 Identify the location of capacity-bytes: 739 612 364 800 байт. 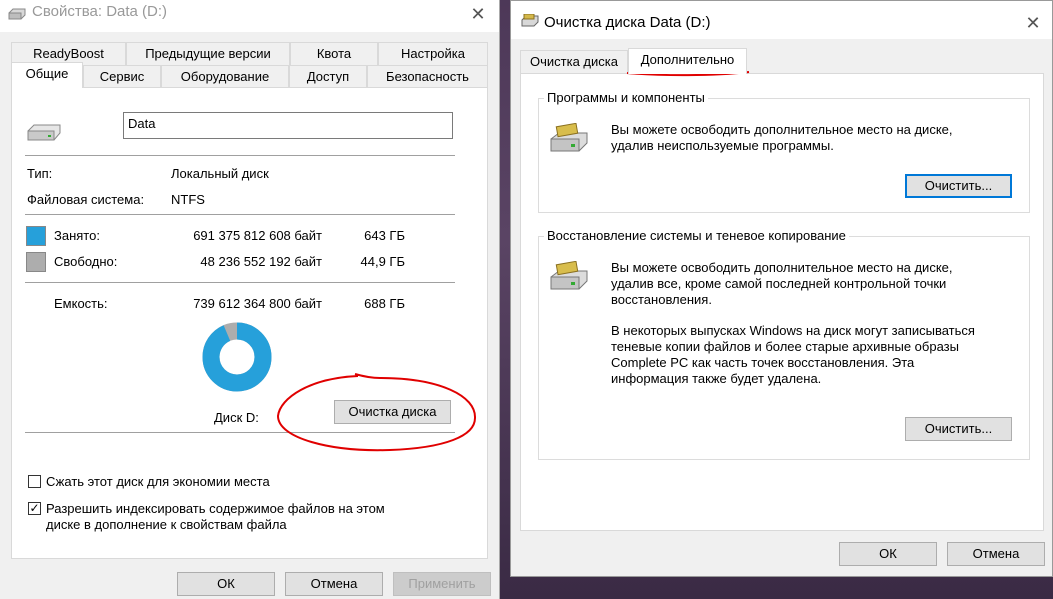
(257, 303).